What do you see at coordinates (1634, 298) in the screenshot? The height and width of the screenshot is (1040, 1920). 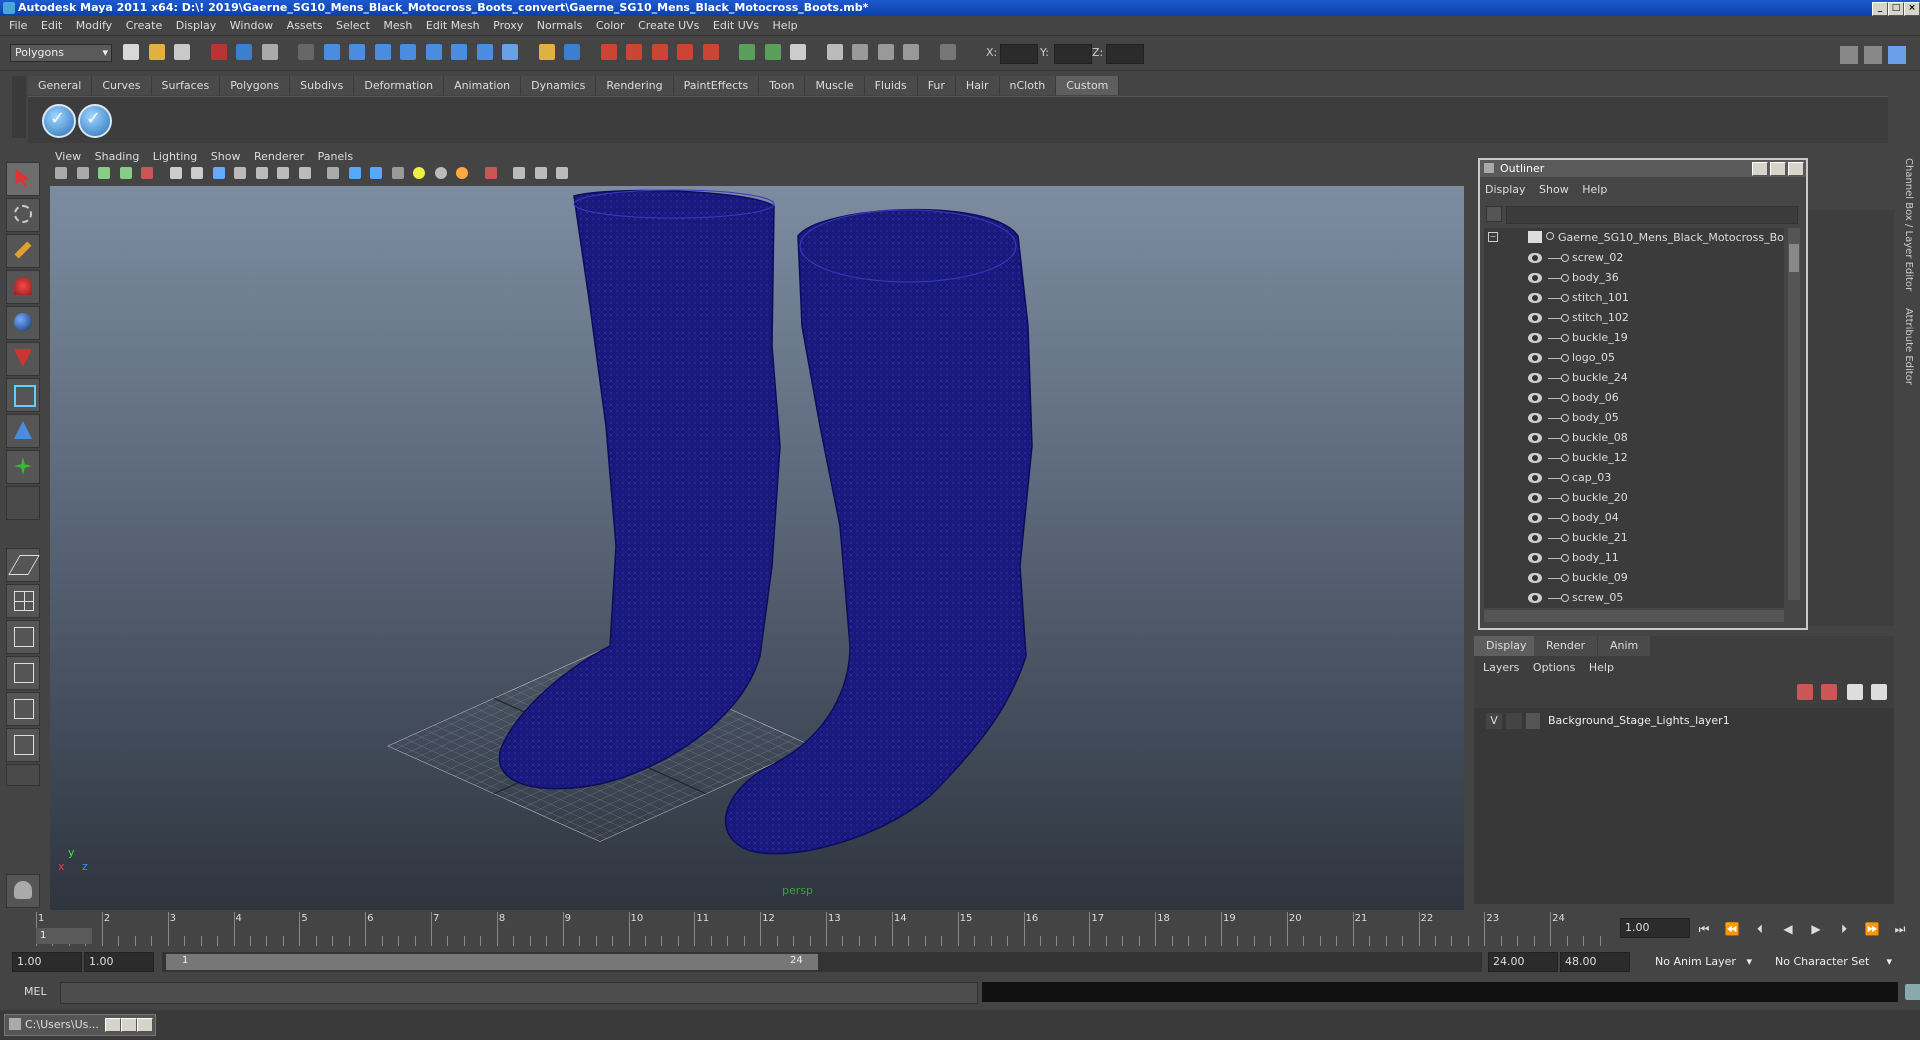 I see `outliner-item: stitch_101` at bounding box center [1634, 298].